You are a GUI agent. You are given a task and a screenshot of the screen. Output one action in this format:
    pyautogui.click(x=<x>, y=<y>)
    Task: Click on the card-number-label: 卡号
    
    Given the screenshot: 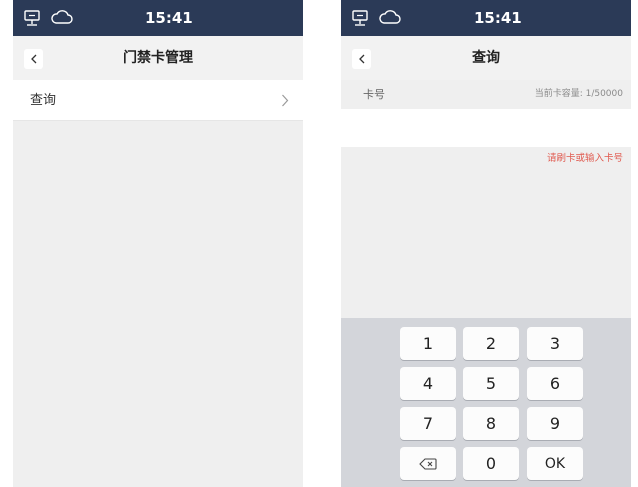 What is the action you would take?
    pyautogui.click(x=374, y=94)
    